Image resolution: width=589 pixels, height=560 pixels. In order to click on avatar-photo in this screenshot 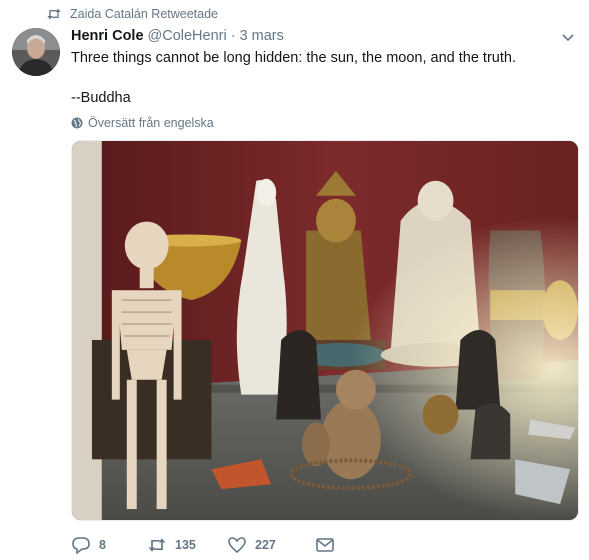, I will do `click(36, 52)`.